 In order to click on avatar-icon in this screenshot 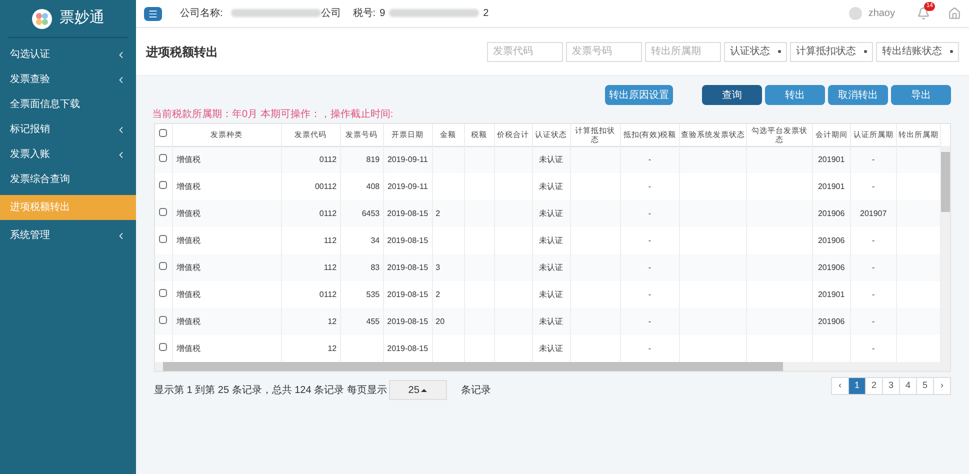, I will do `click(855, 13)`.